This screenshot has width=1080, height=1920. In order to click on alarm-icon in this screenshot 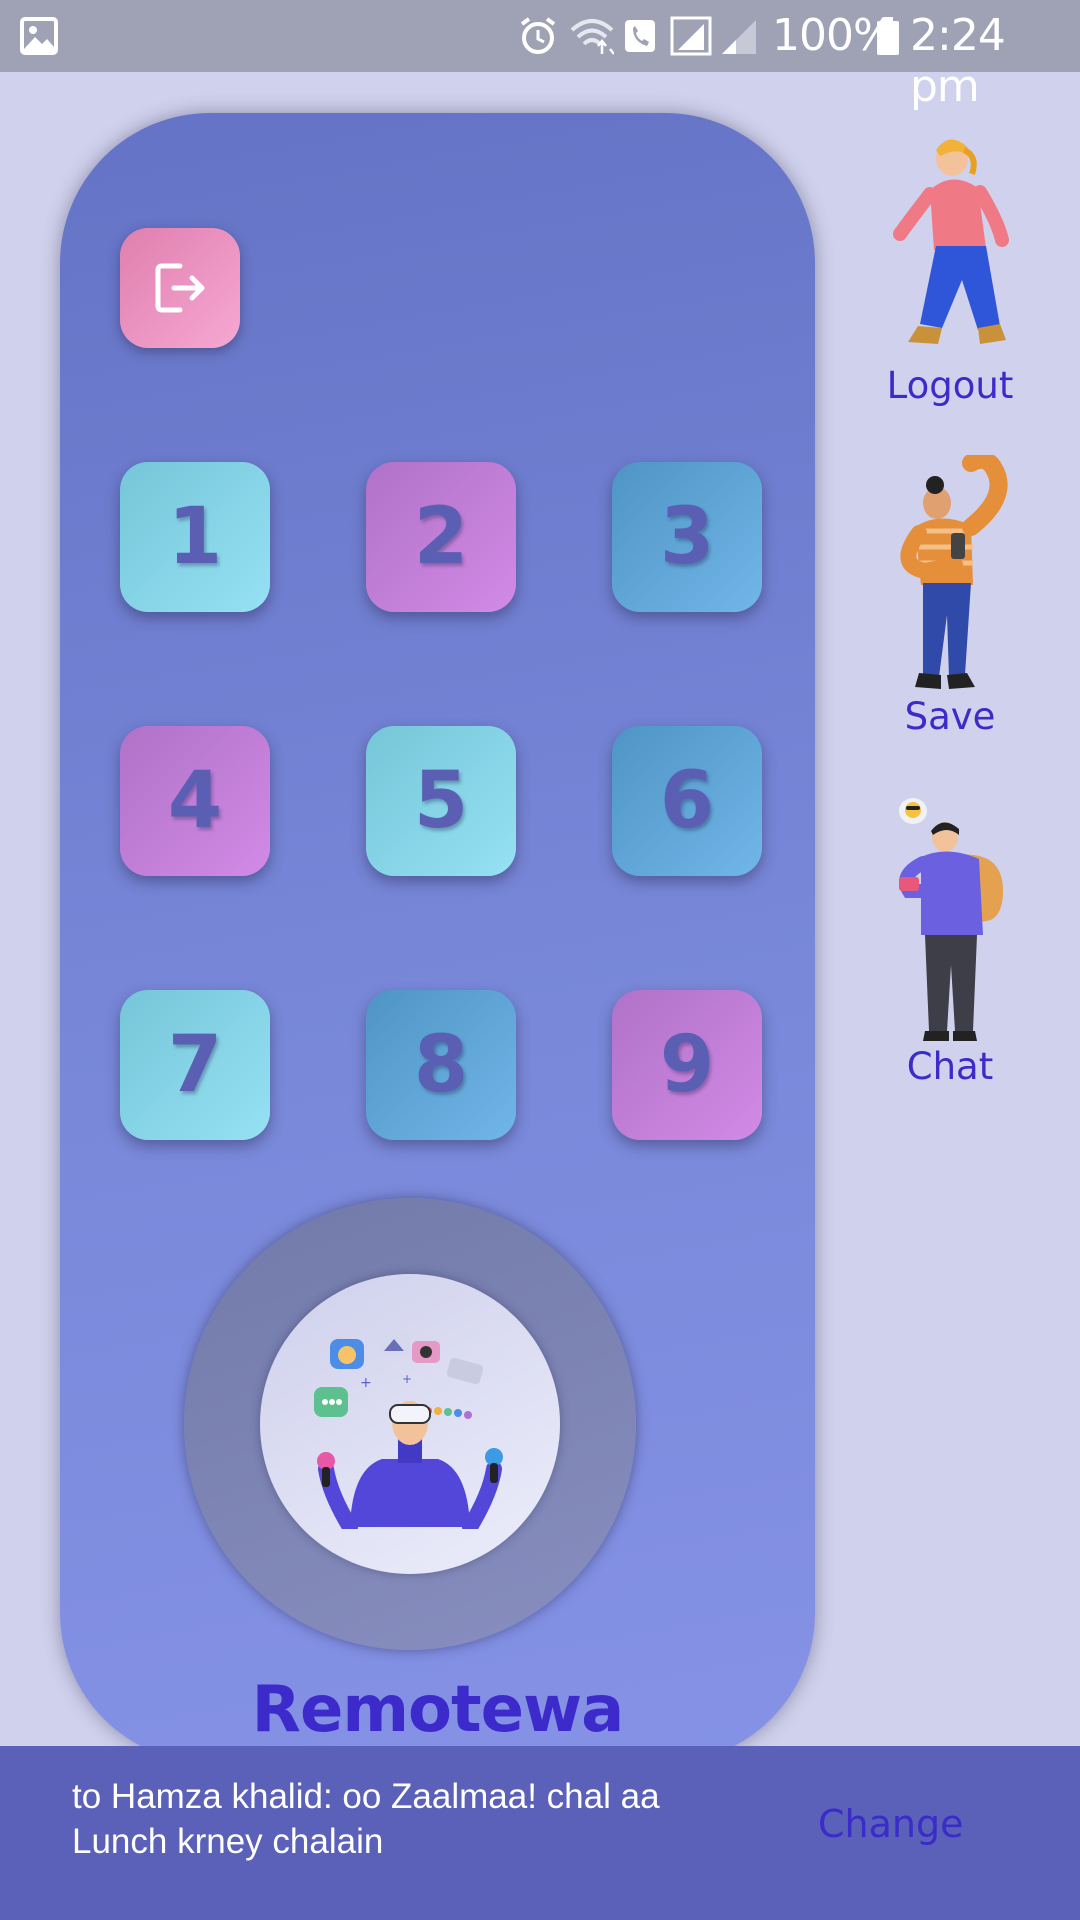, I will do `click(538, 35)`.